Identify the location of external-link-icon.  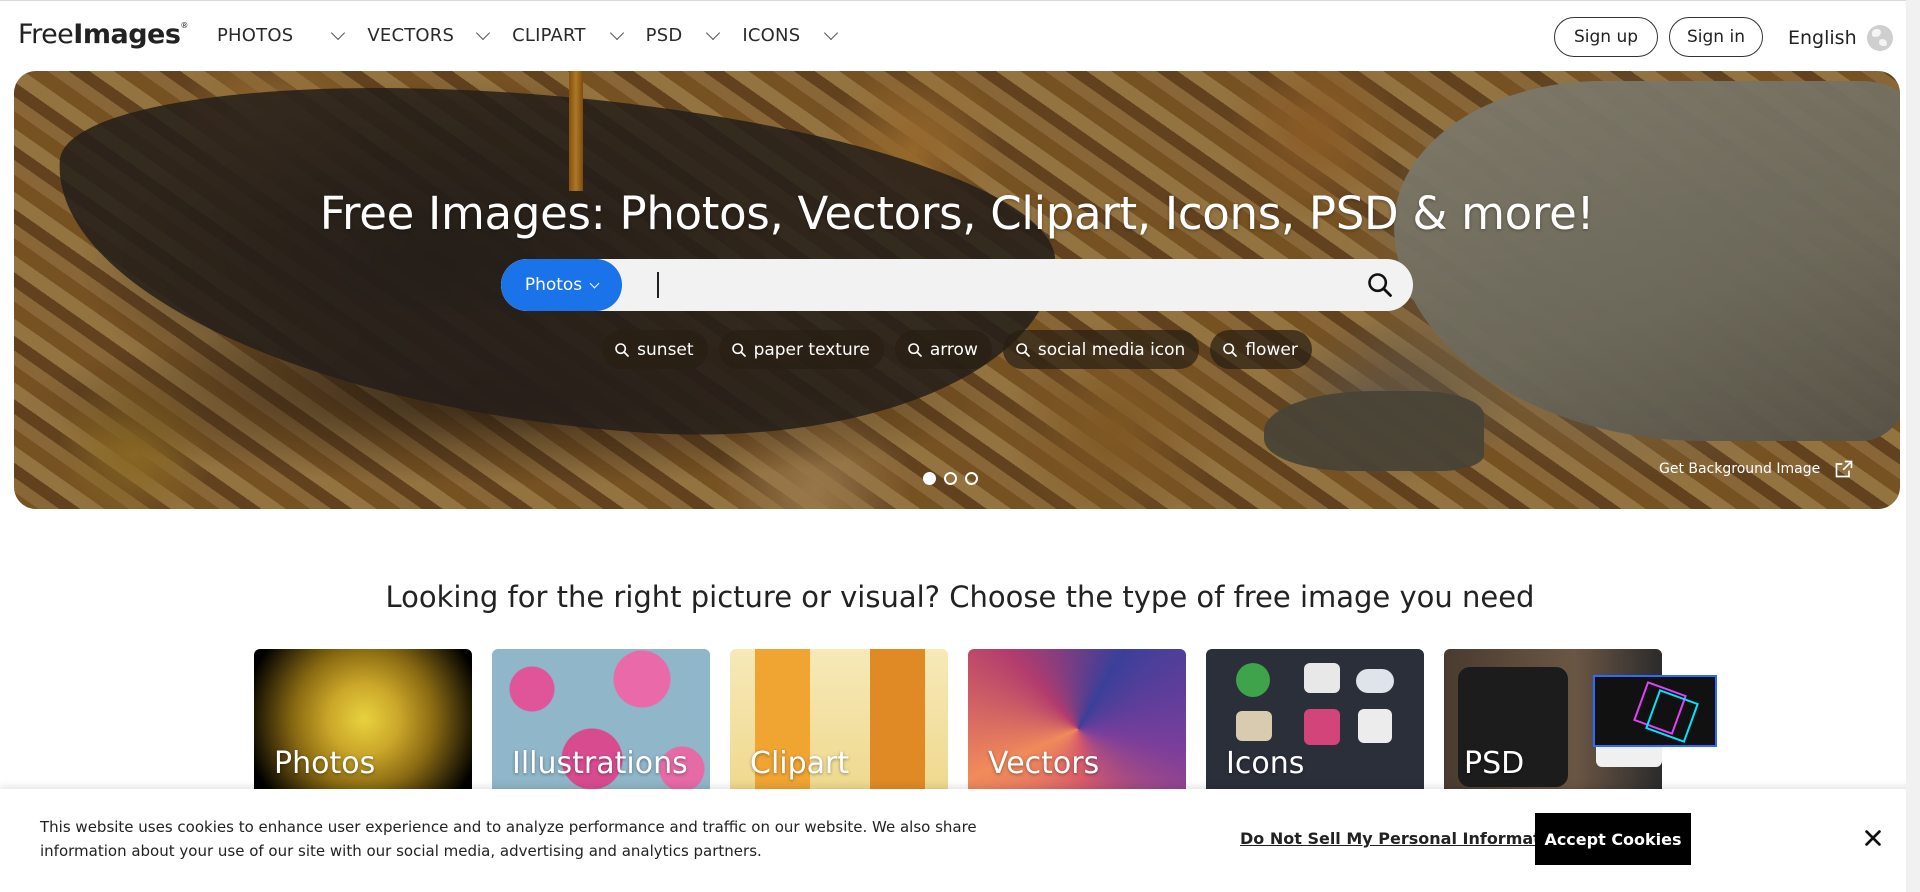
(1844, 469).